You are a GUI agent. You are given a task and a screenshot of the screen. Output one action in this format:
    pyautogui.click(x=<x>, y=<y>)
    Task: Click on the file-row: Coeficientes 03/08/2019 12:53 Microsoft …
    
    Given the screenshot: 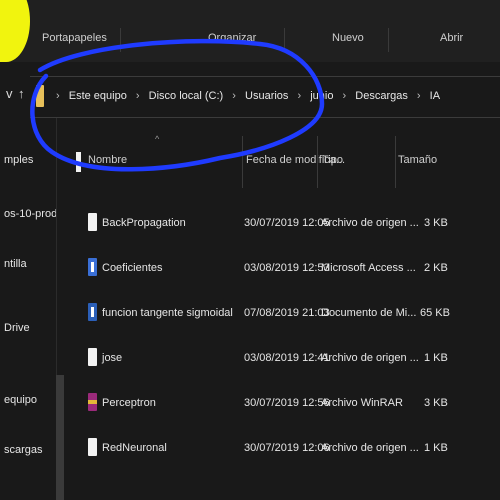 What is the action you would take?
    pyautogui.click(x=282, y=269)
    